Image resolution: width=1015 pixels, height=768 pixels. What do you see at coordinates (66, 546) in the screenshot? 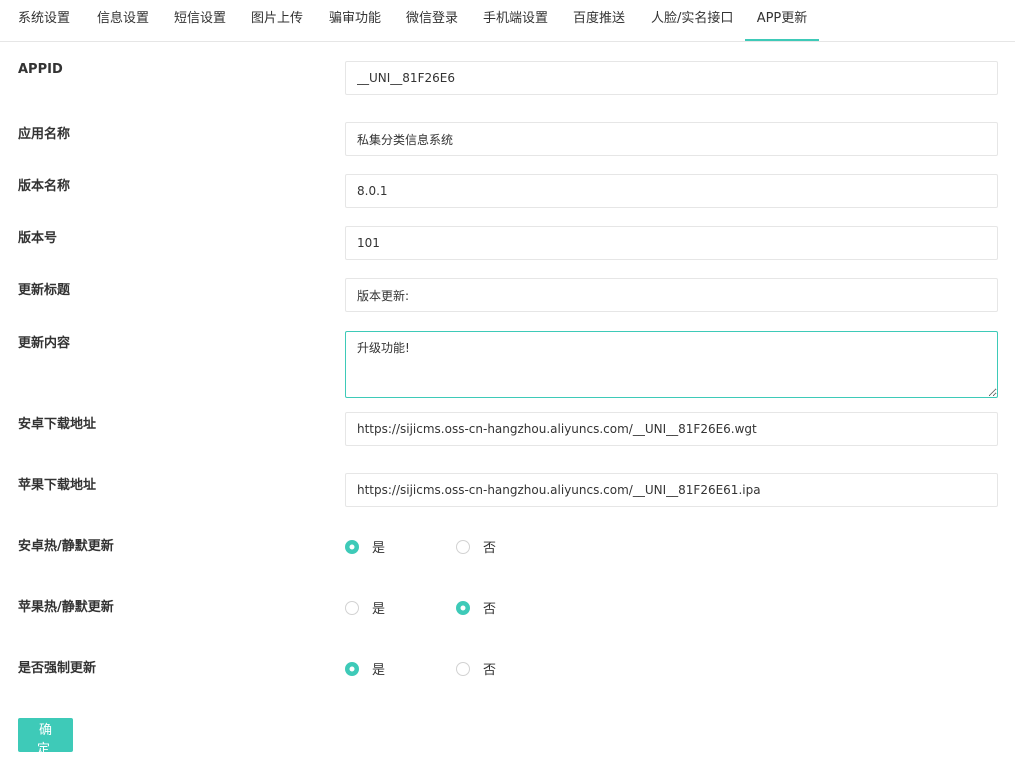
I see `android-silent-label: 安卓热/静默更新` at bounding box center [66, 546].